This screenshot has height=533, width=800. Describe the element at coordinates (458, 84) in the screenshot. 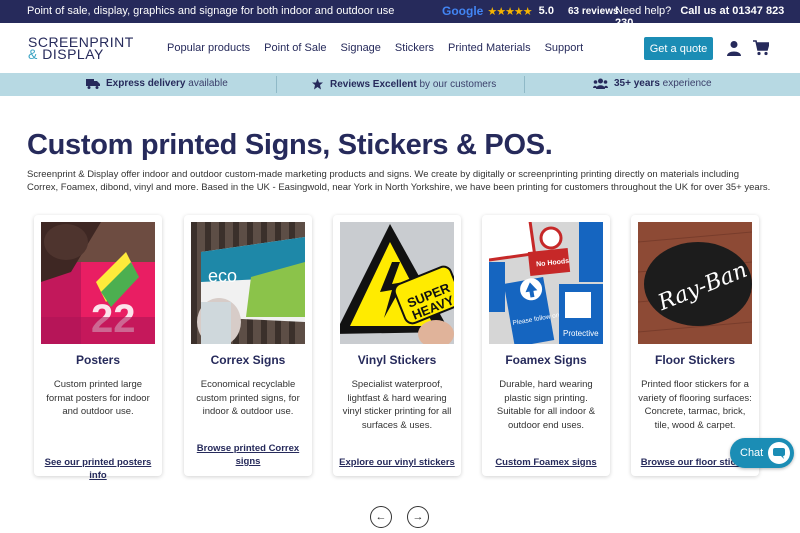

I see `usp-reviews-rest: by our customers` at that location.